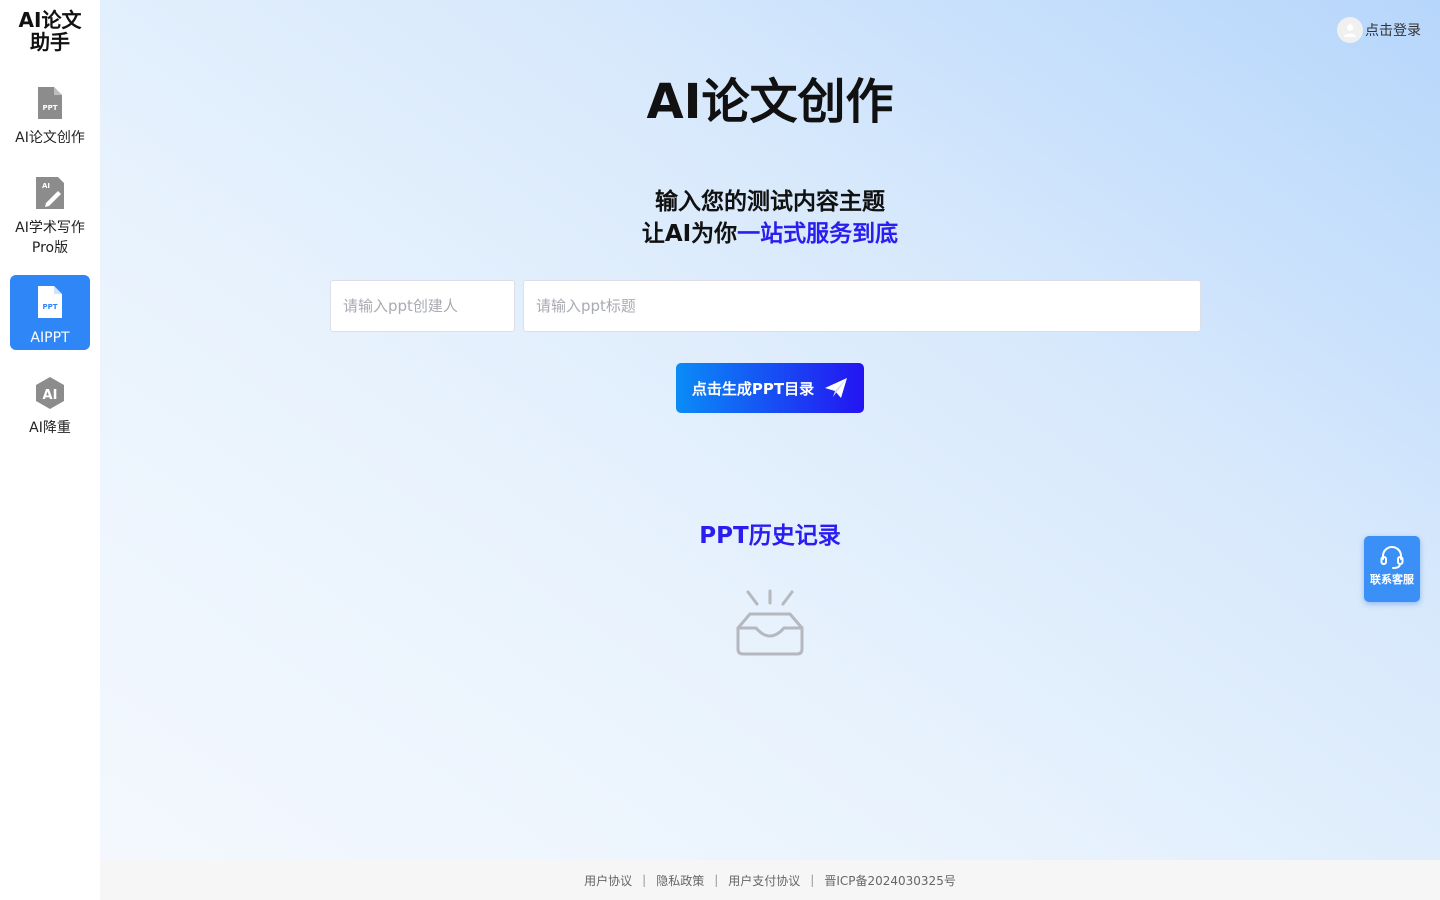 This screenshot has height=900, width=1440. What do you see at coordinates (50, 248) in the screenshot?
I see `sidebar-item-sublabel: Pro版` at bounding box center [50, 248].